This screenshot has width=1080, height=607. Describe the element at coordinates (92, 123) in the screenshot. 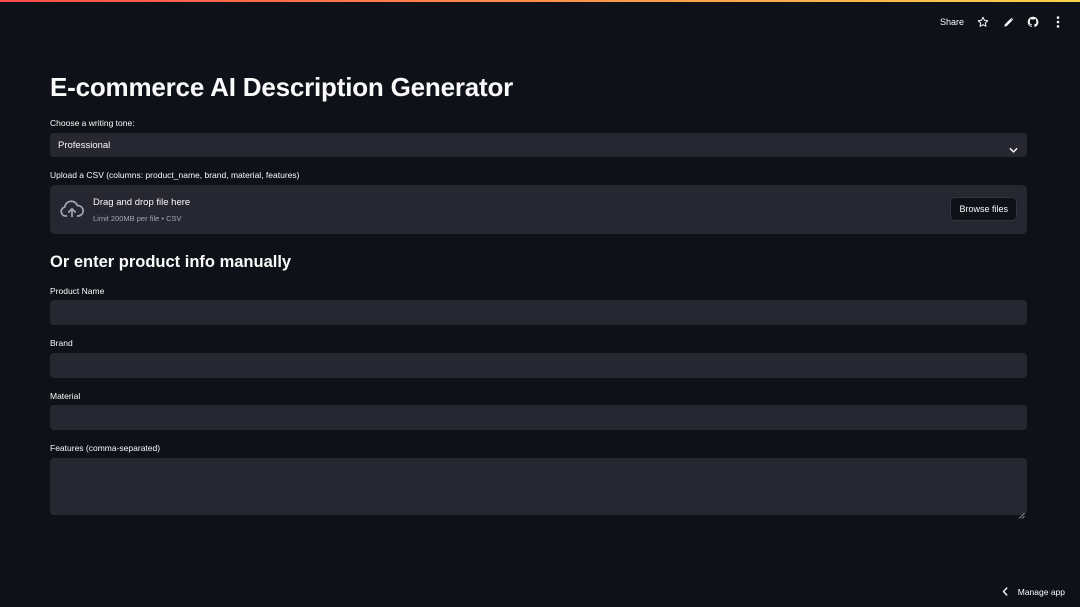

I see `tone-label: Choose a writing tone:` at that location.